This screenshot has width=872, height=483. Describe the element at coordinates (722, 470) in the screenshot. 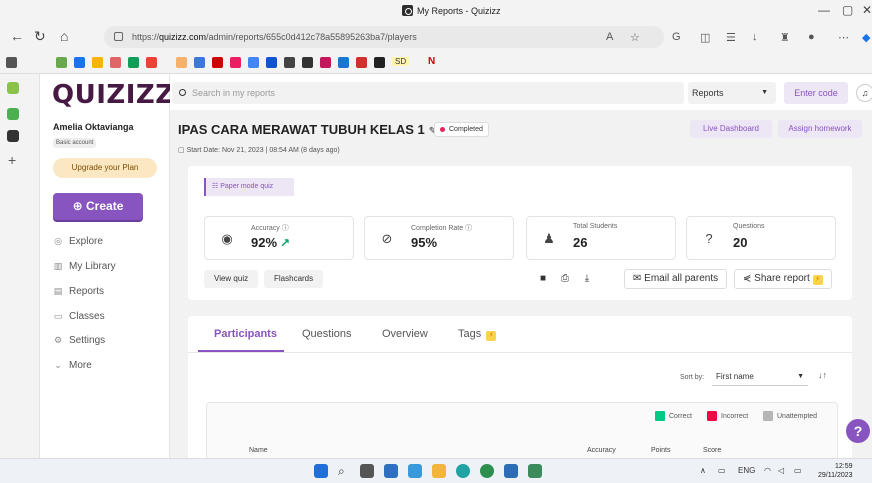

I see `keyboard-icon: ▭` at that location.